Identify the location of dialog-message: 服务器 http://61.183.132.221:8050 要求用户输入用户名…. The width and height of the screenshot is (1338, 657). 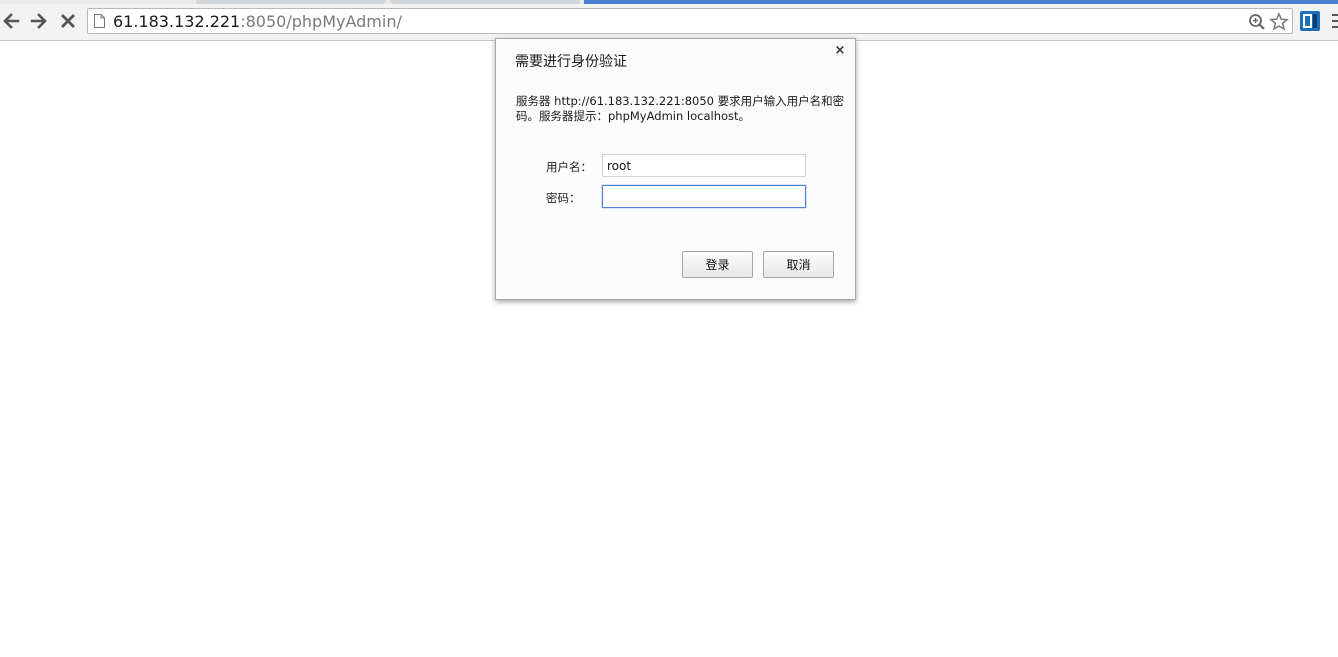
(680, 108).